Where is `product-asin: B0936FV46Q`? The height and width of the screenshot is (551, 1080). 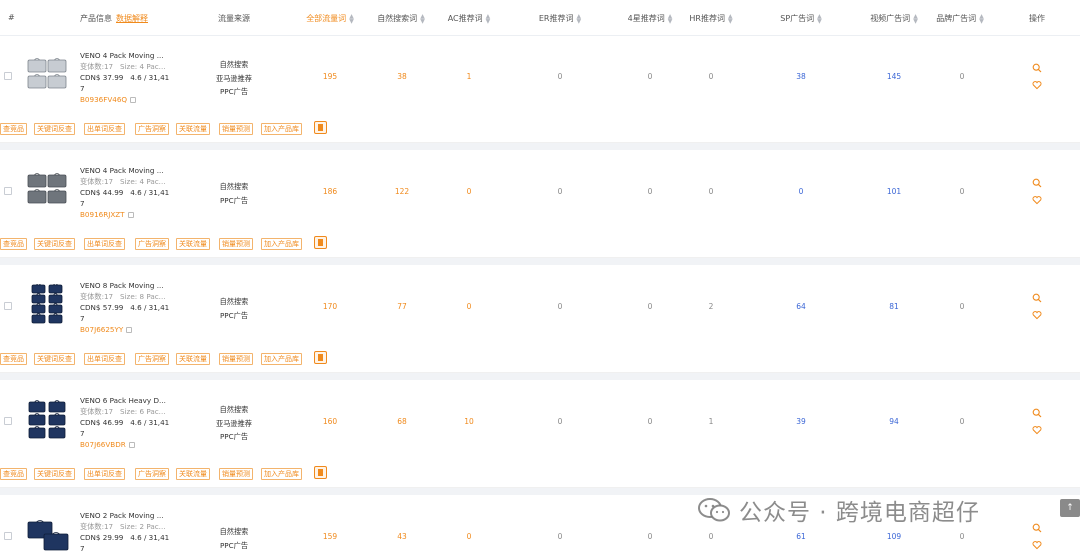
product-asin: B0936FV46Q is located at coordinates (130, 99).